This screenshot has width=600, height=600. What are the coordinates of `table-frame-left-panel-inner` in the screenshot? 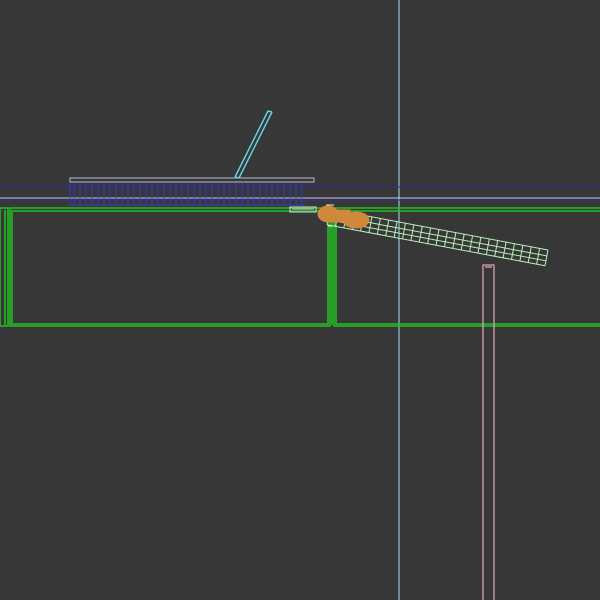 It's located at (170, 267).